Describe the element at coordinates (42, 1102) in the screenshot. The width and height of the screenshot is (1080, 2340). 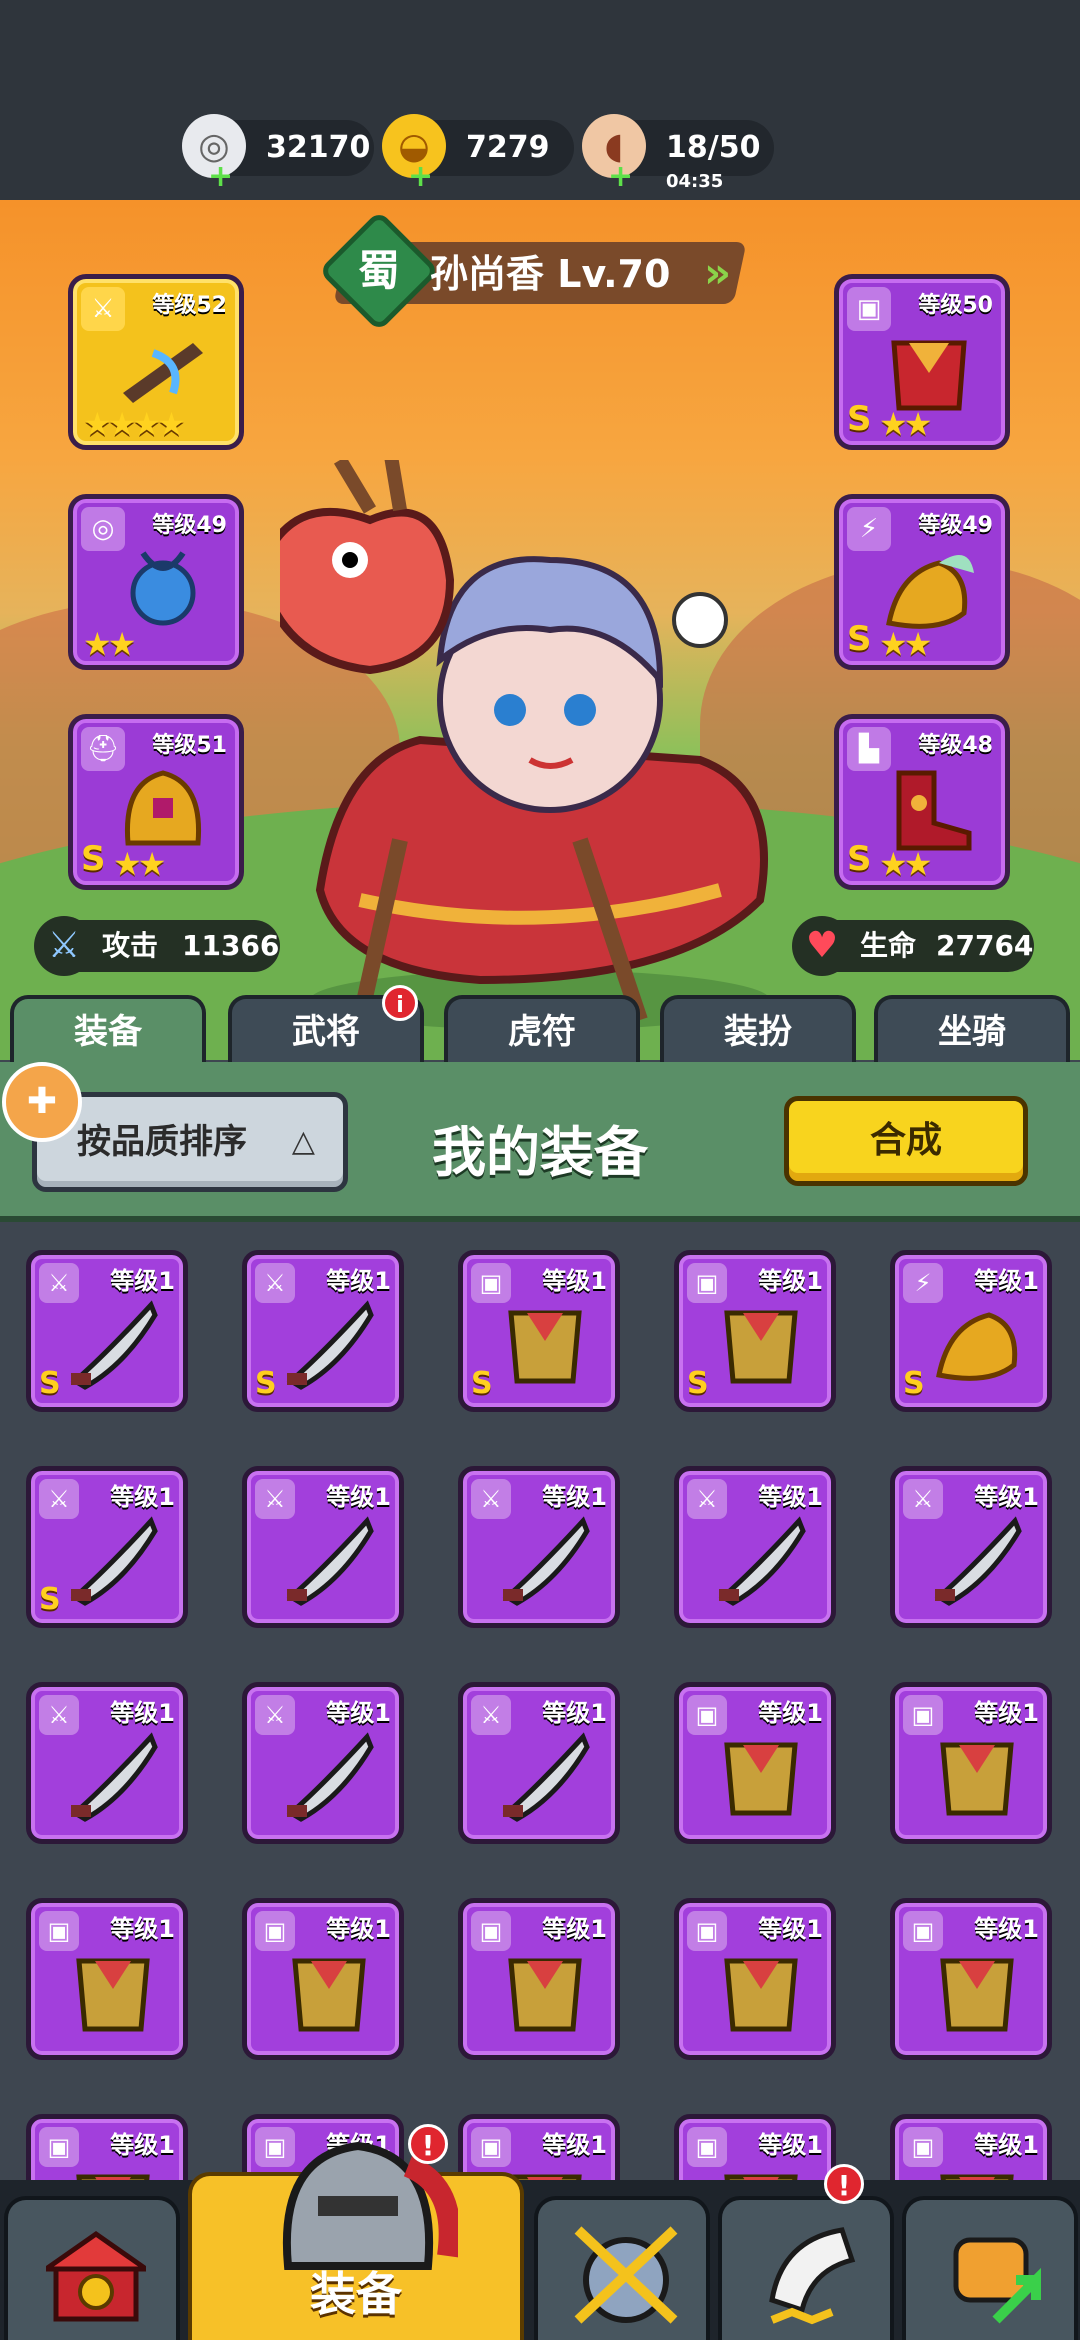
I see `gamepad-icon: ✚` at that location.